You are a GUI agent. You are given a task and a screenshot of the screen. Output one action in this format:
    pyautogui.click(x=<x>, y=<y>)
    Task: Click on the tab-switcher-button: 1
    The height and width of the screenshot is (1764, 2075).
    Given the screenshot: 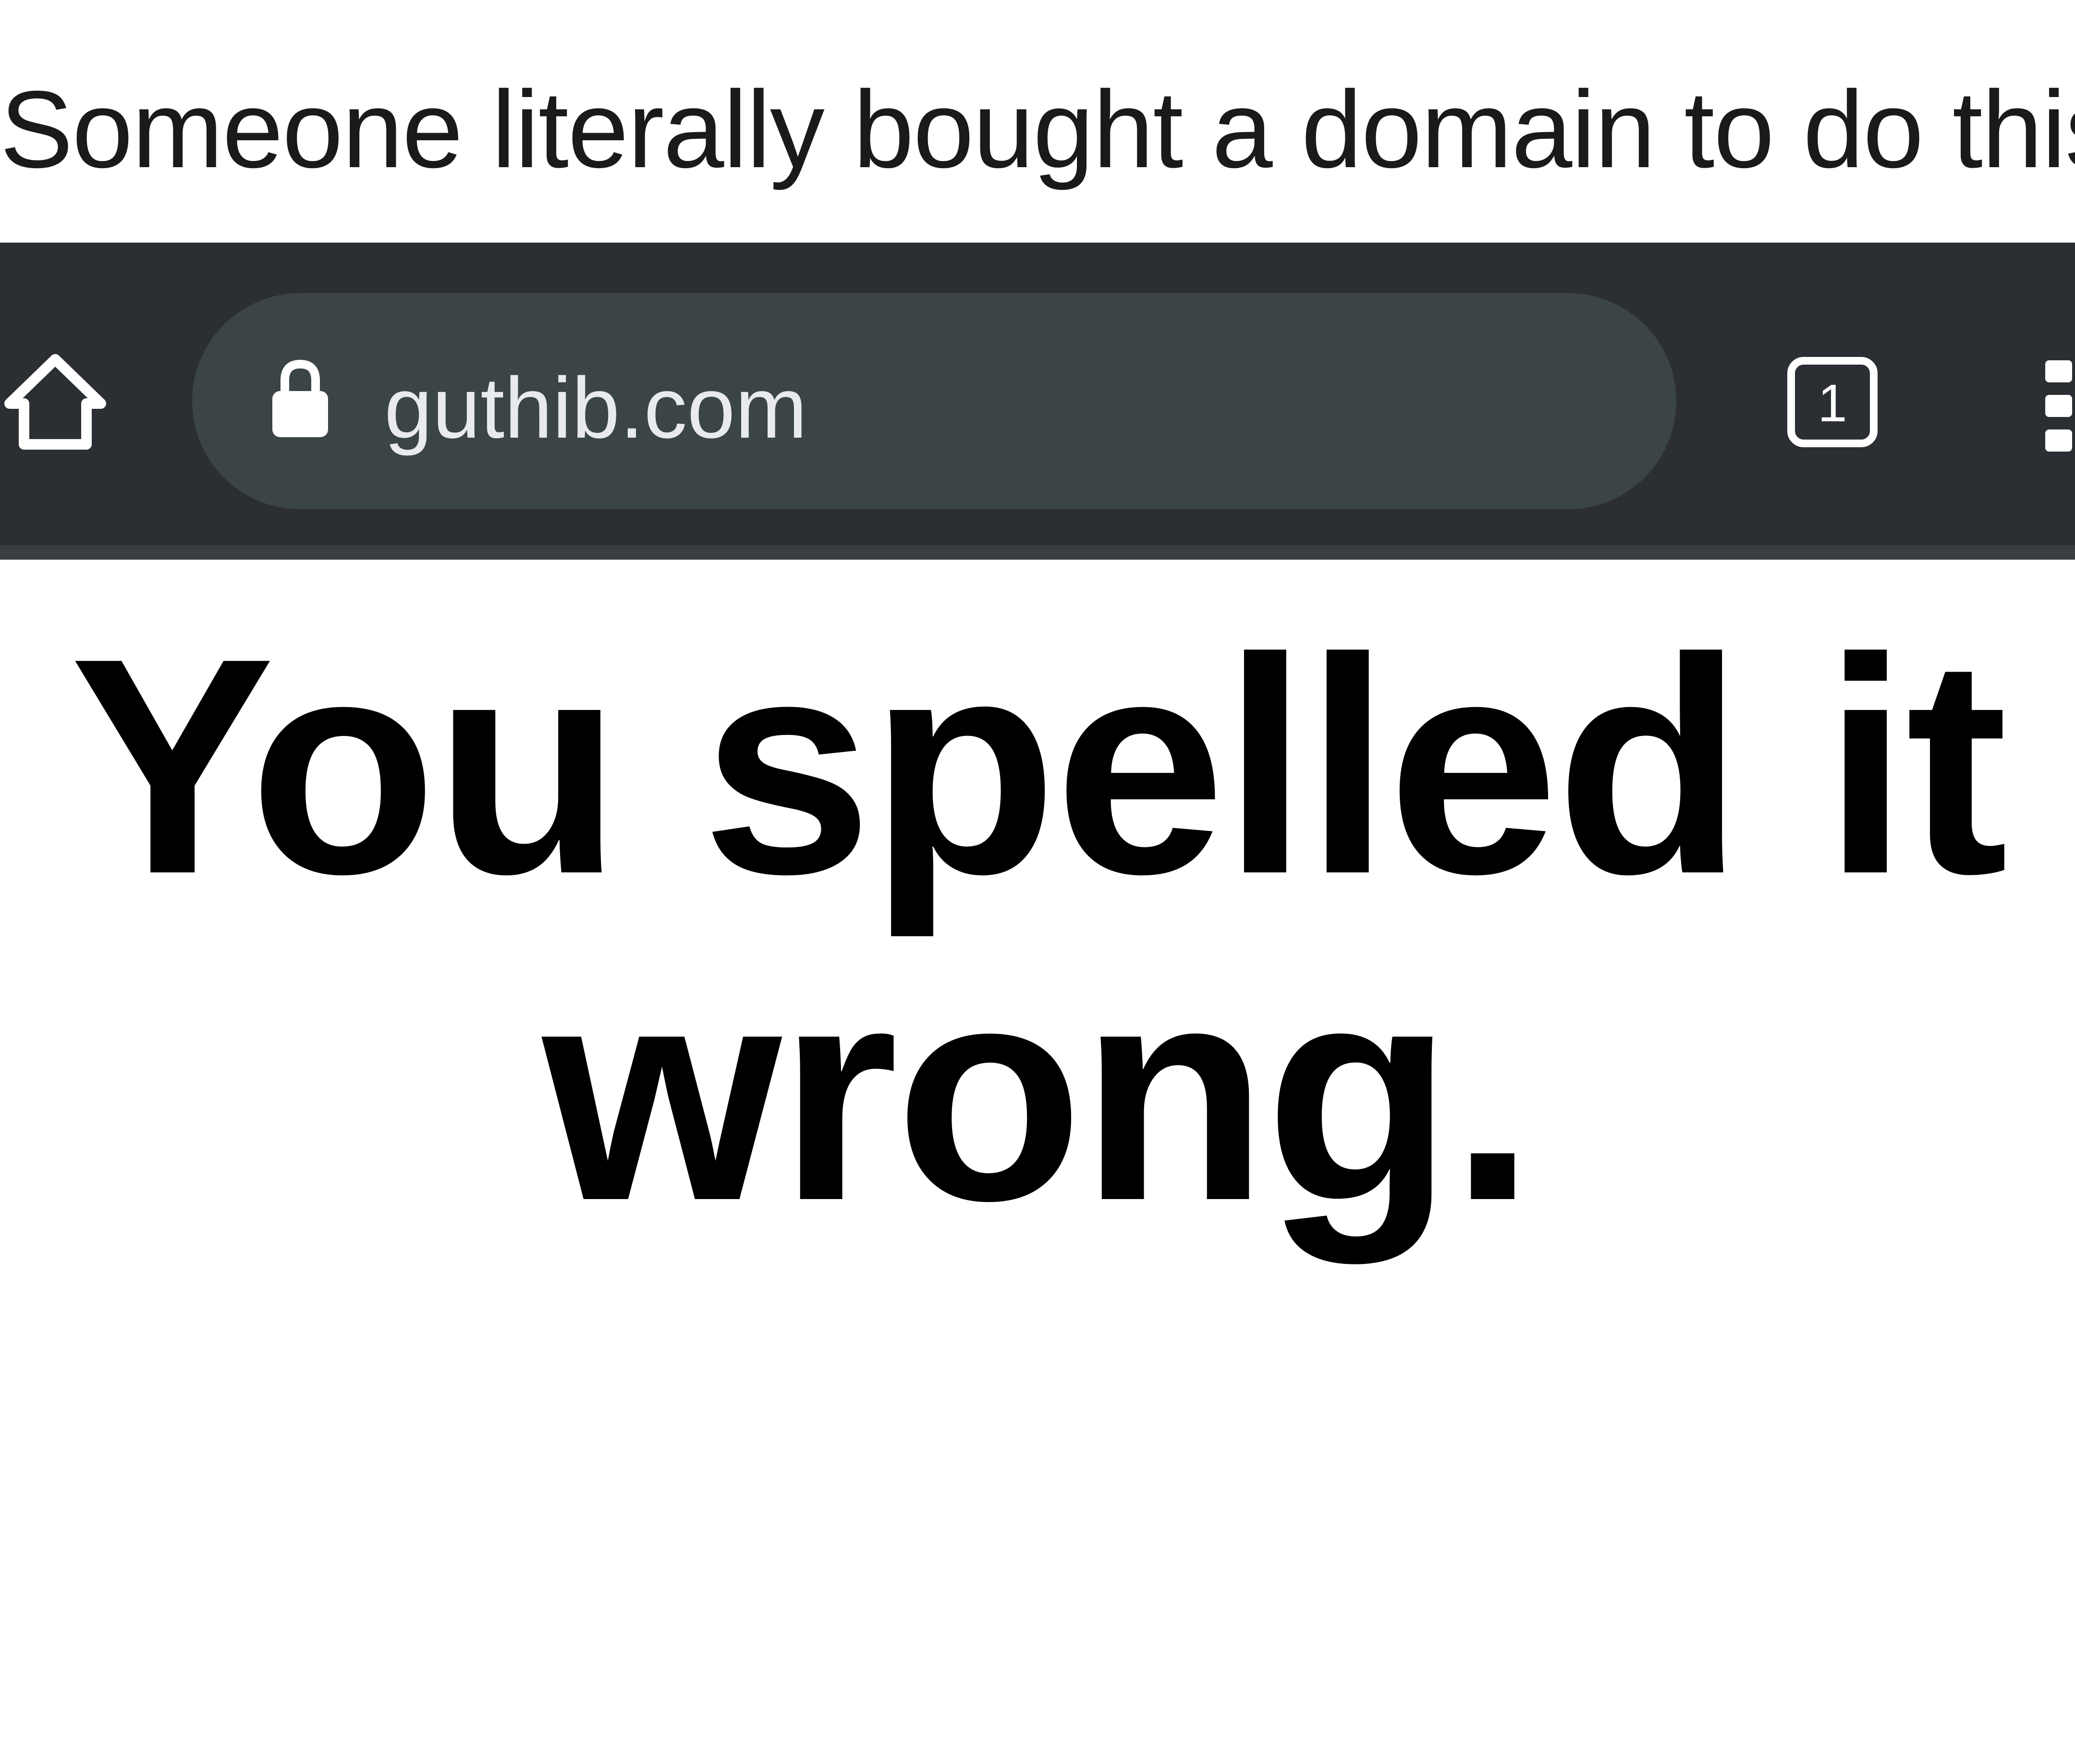 What is the action you would take?
    pyautogui.click(x=1832, y=402)
    